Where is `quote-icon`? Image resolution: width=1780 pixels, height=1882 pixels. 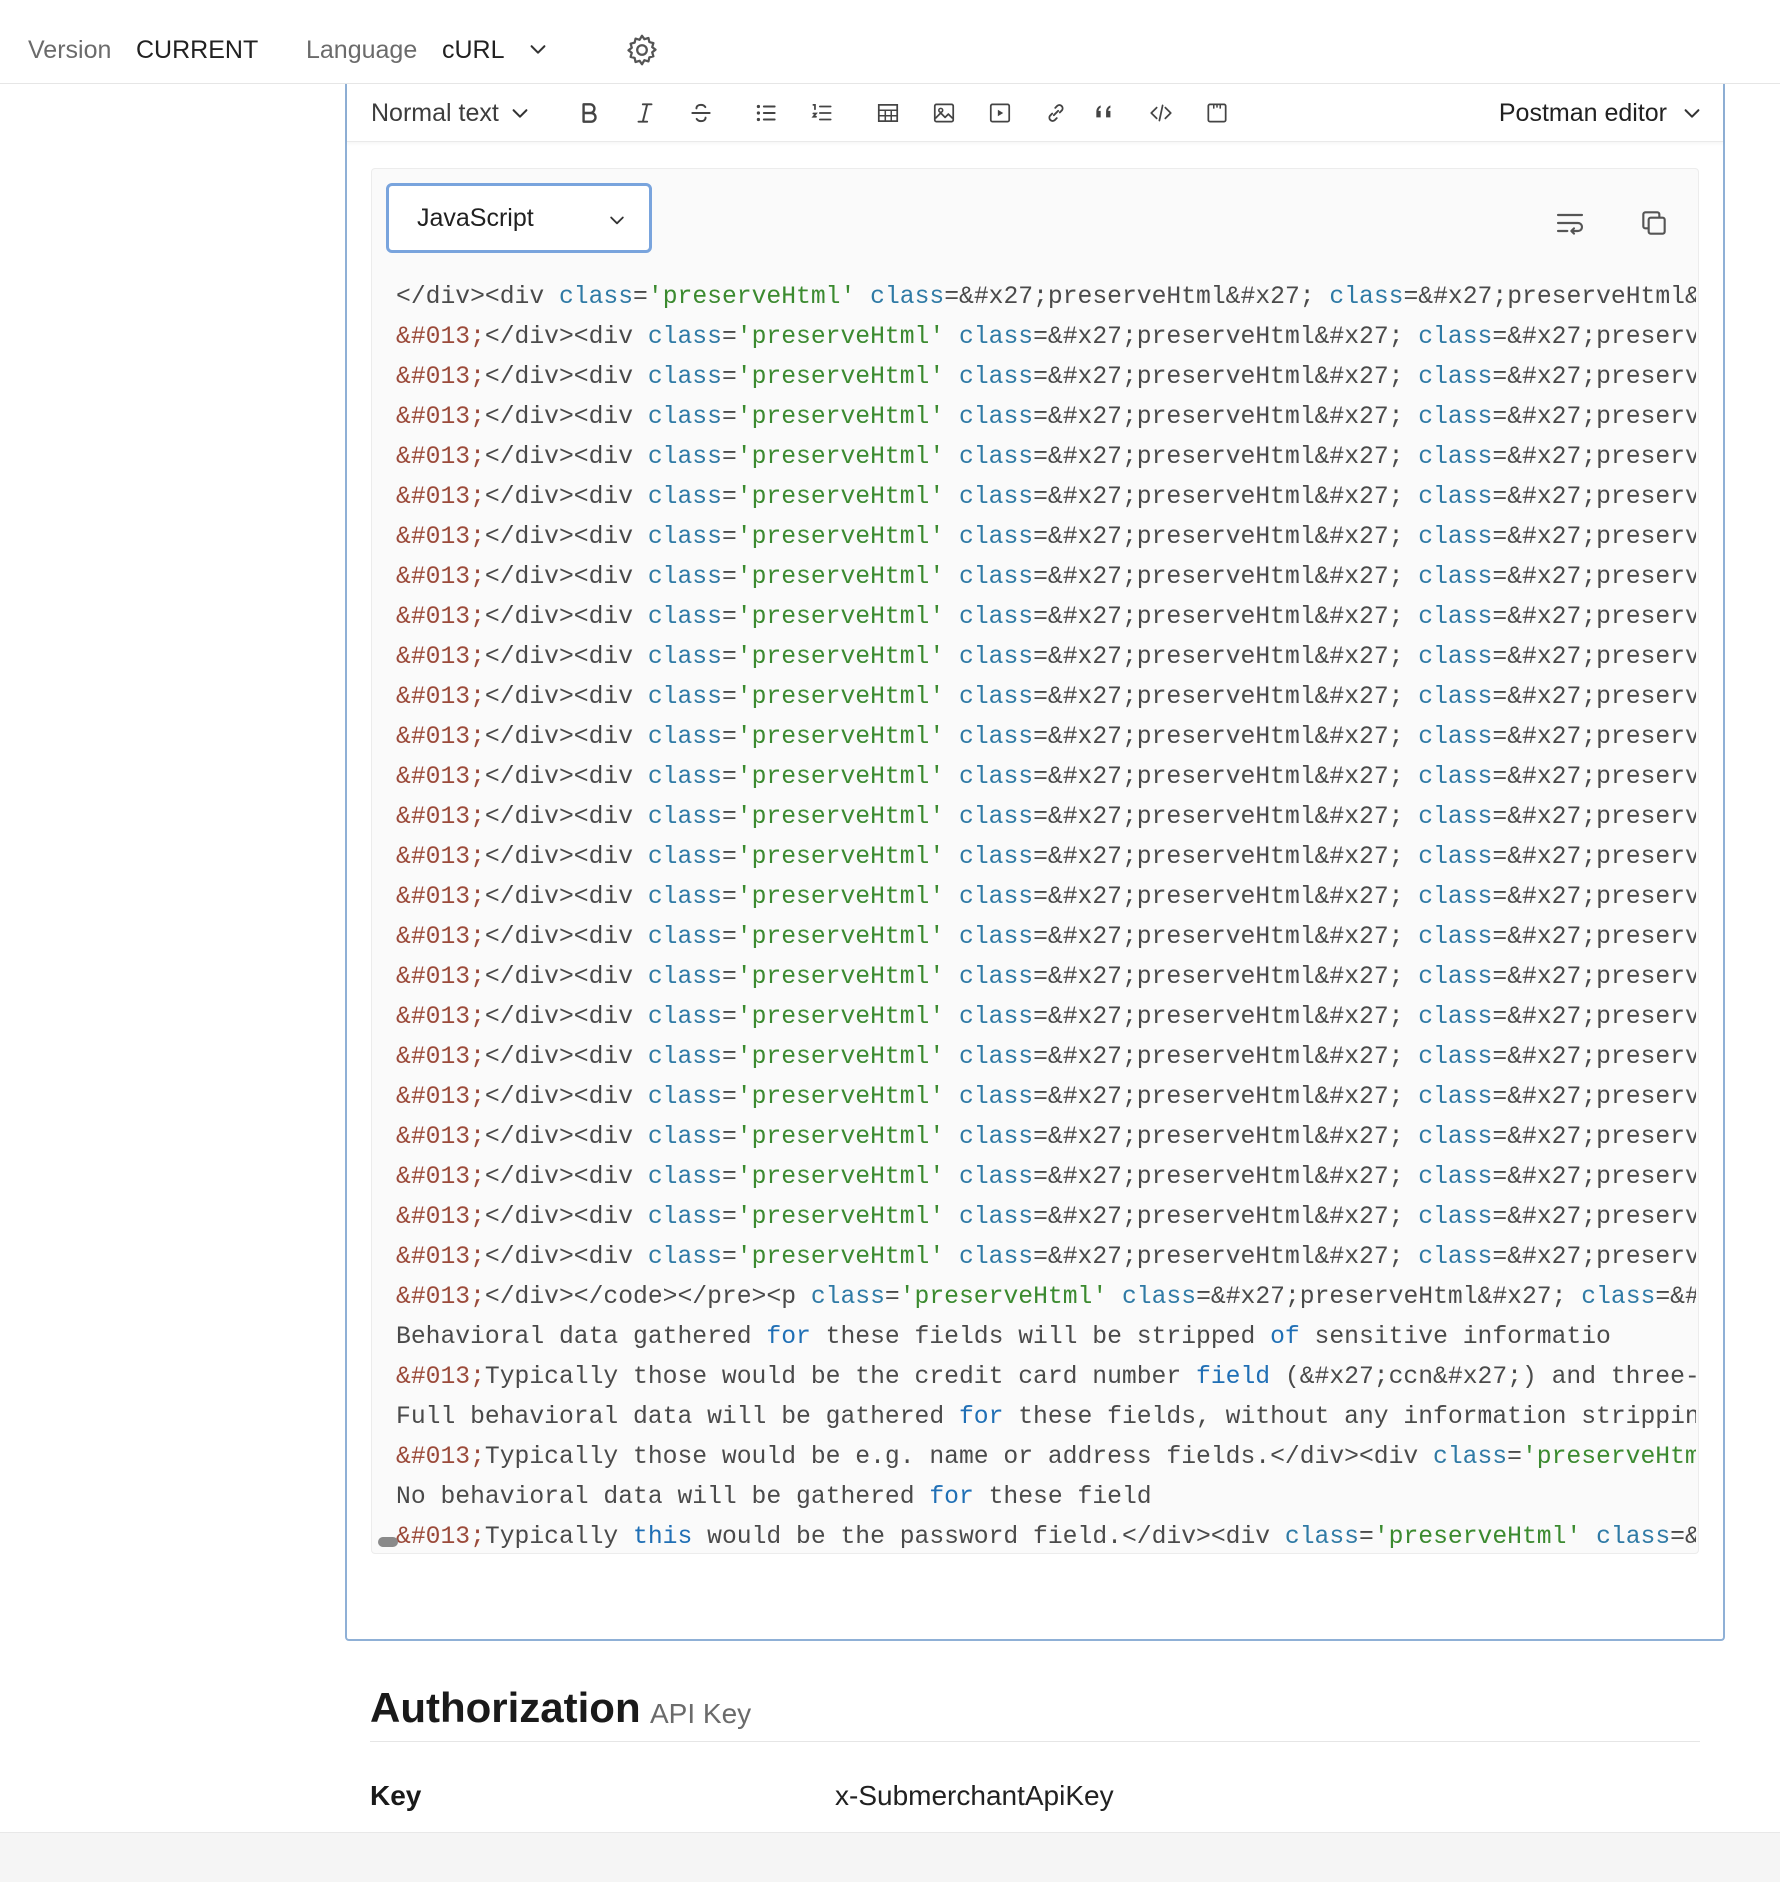
quote-icon is located at coordinates (1105, 113).